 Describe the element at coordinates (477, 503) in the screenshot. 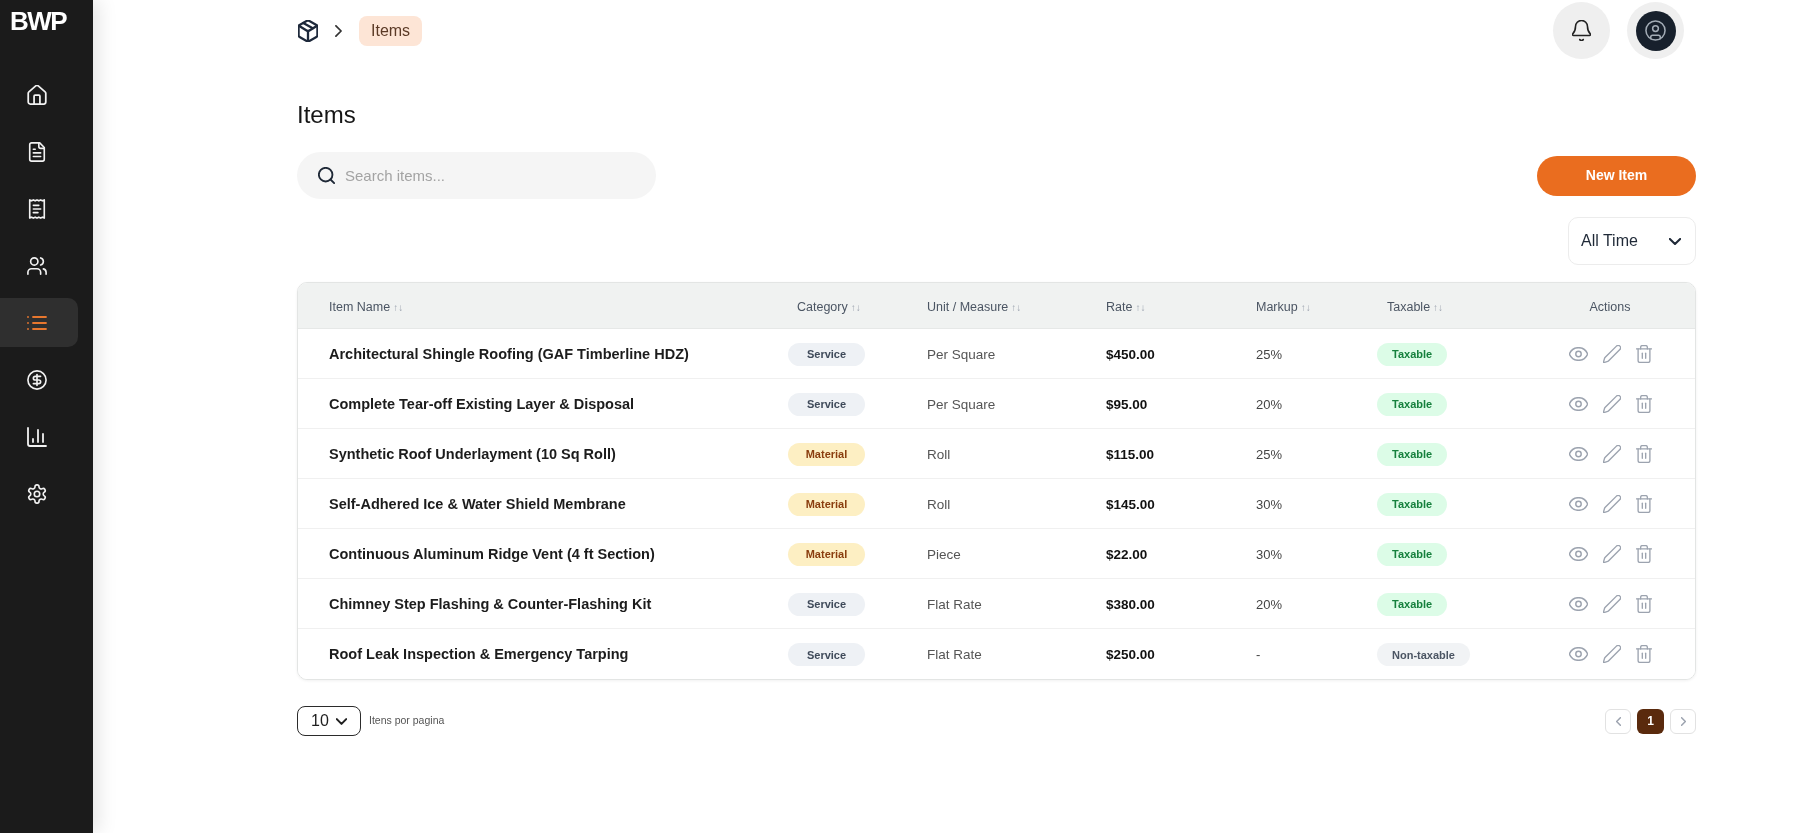

I see `item-name: Self-Adhered Ice & Water Shield Membrane` at that location.